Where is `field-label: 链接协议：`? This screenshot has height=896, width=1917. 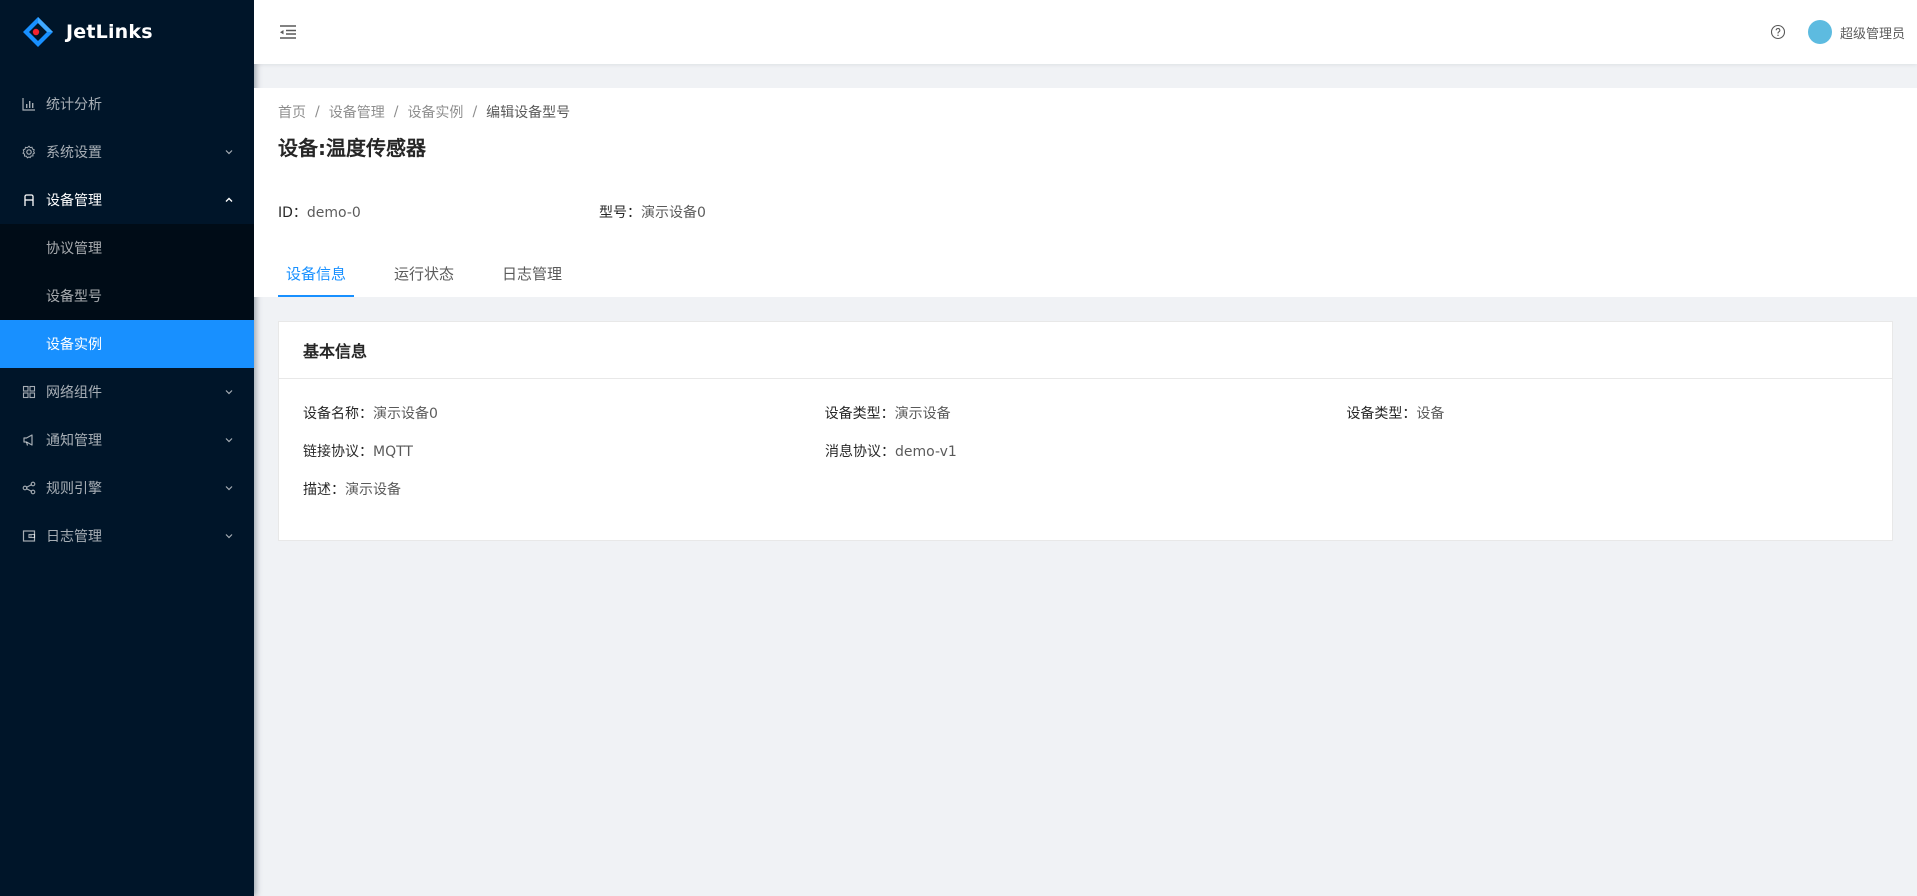 field-label: 链接协议： is located at coordinates (338, 452).